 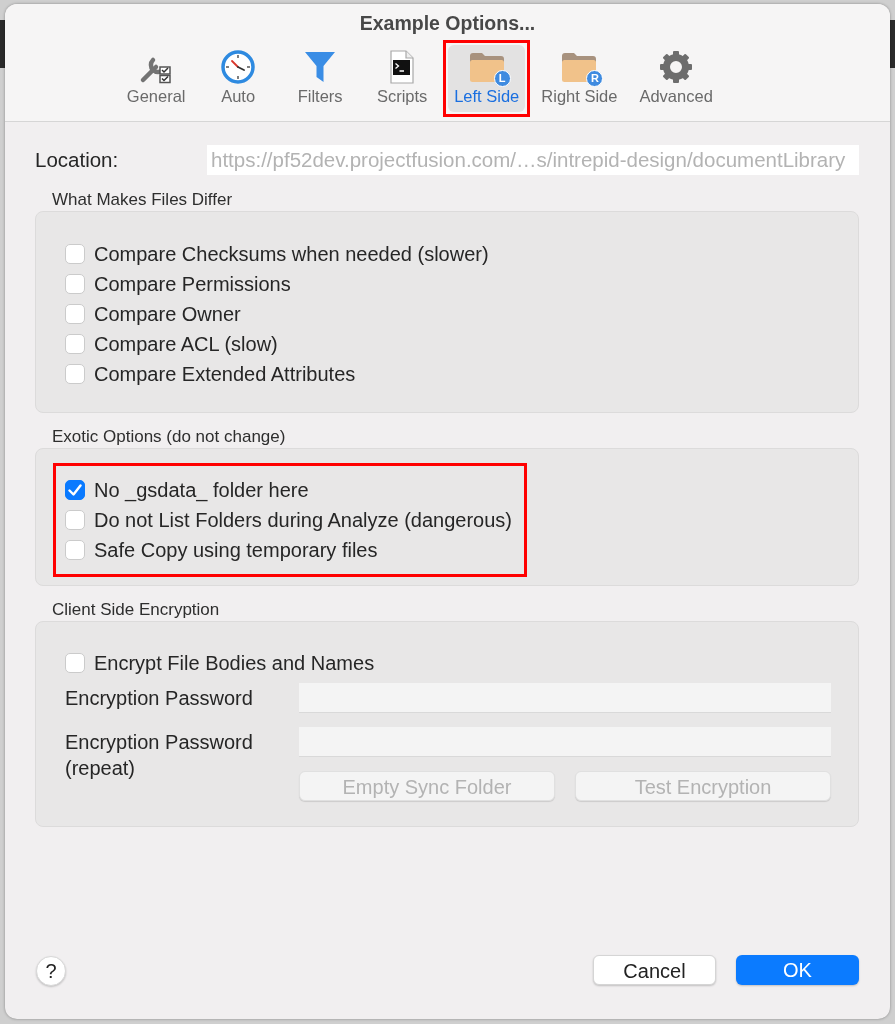 I want to click on field-label: Encryption Password, so click(x=159, y=698).